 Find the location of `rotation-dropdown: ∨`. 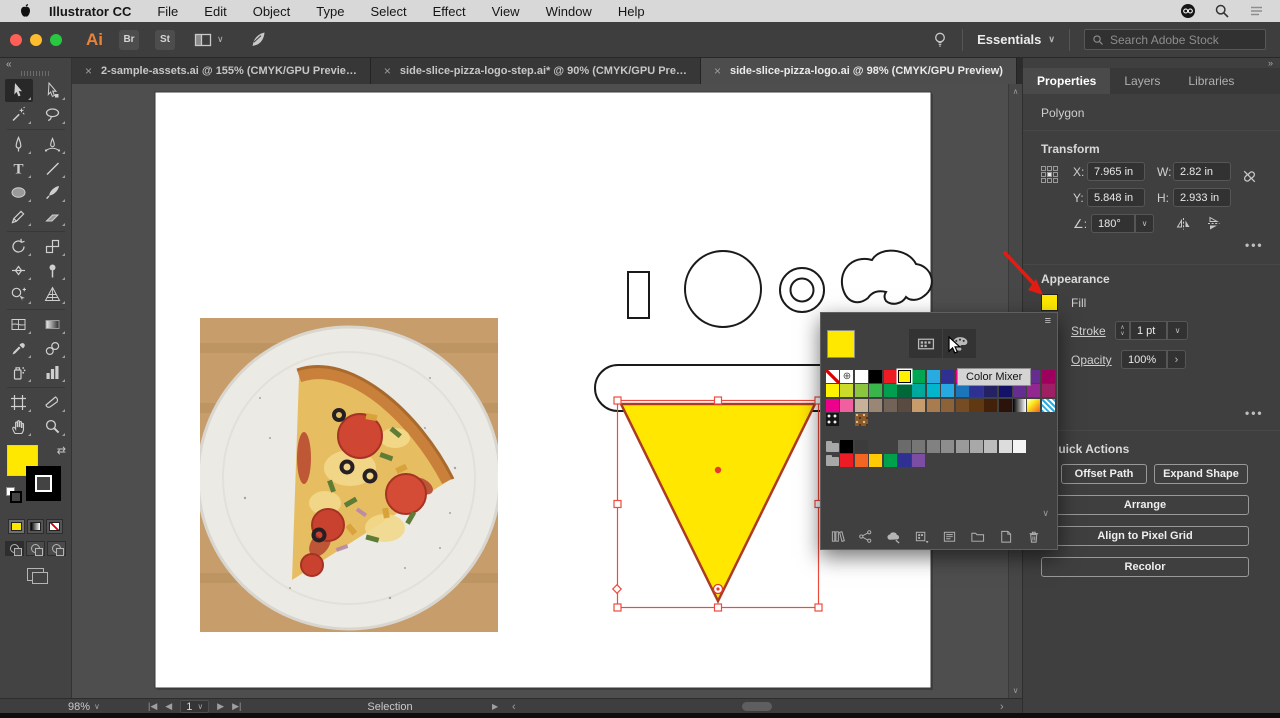

rotation-dropdown: ∨ is located at coordinates (1144, 223).